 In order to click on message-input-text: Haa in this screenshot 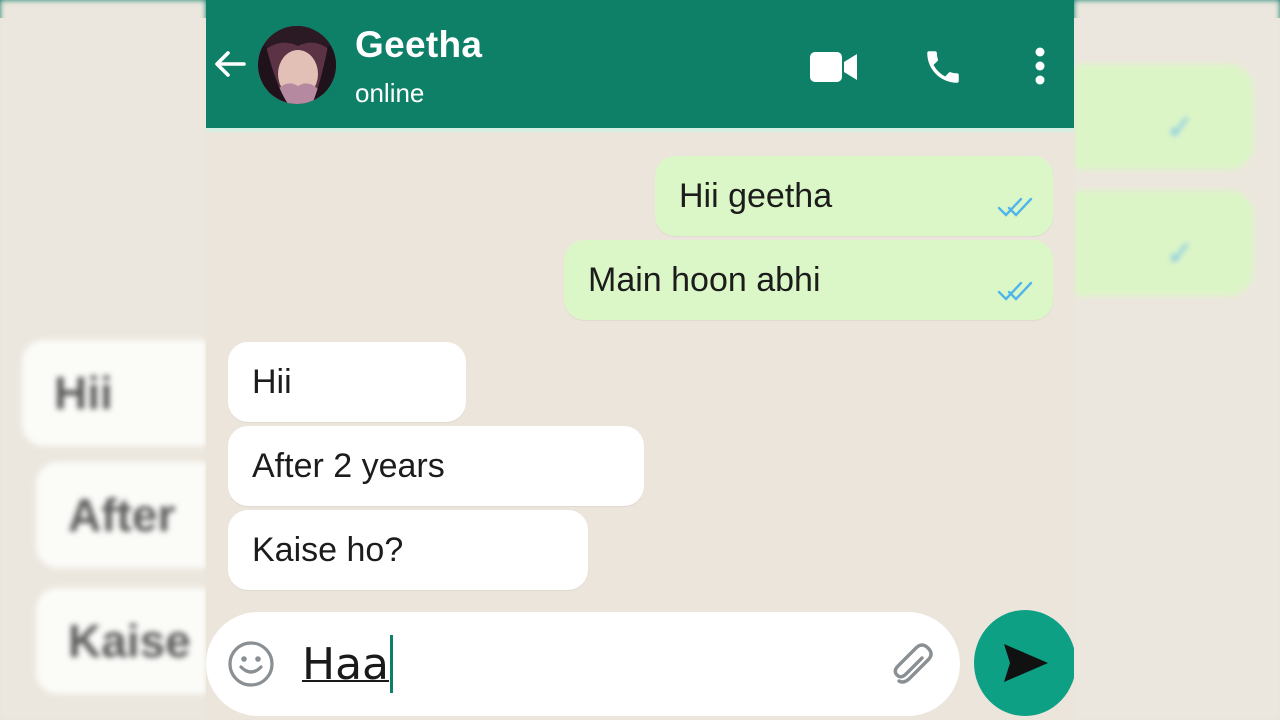, I will do `click(346, 664)`.